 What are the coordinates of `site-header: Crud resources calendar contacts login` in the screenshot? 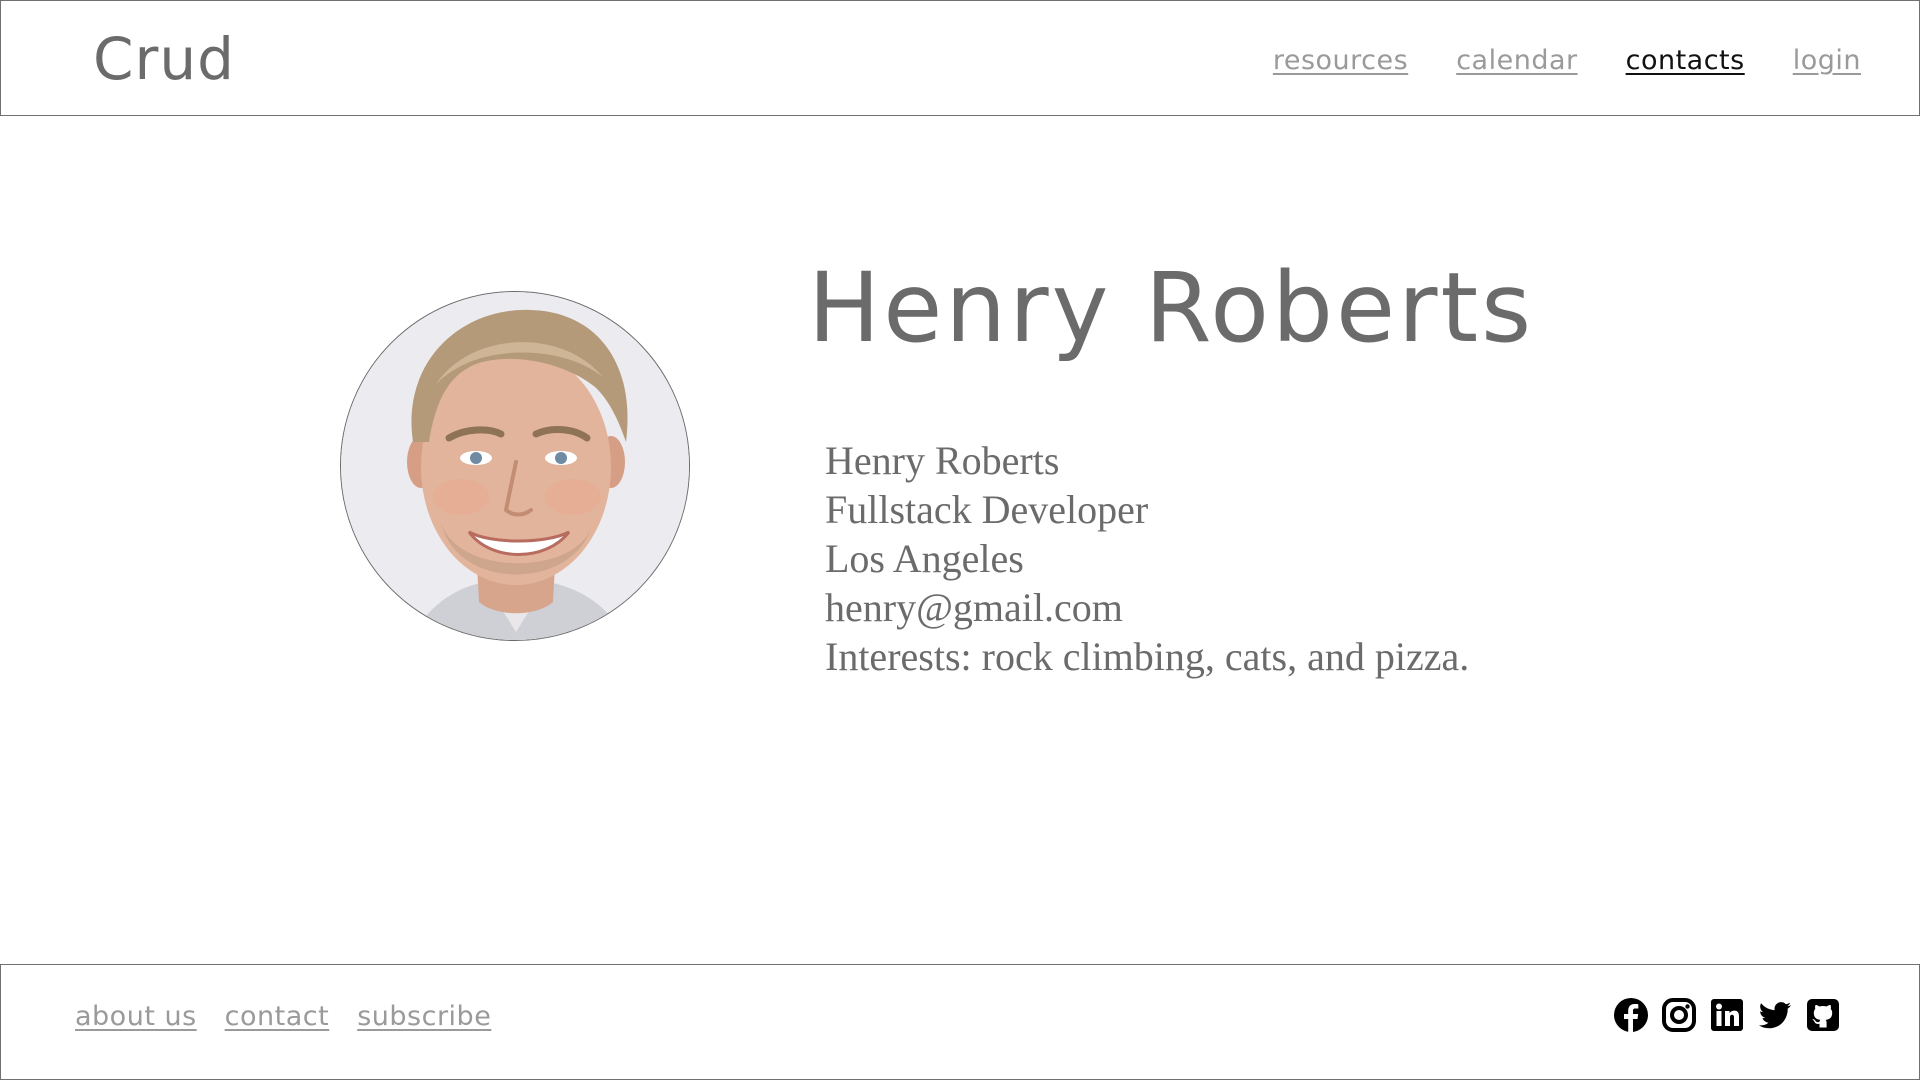 It's located at (960, 58).